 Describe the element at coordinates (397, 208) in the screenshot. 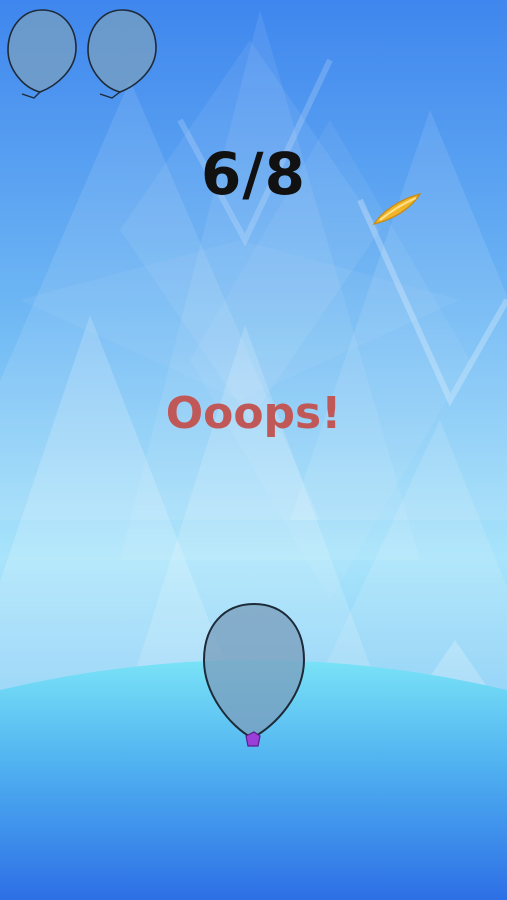

I see `dart-obstacle` at that location.